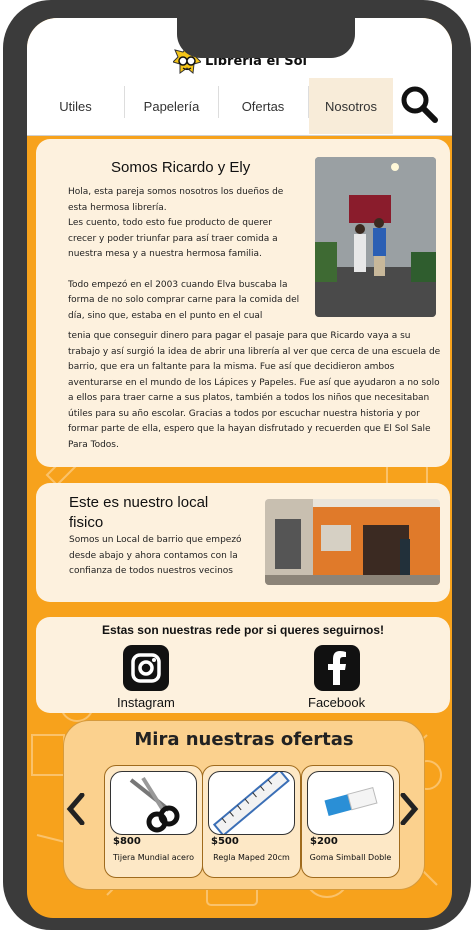 The width and height of the screenshot is (476, 933). I want to click on product-card: $800 Tijera Mundial acero, so click(153, 821).